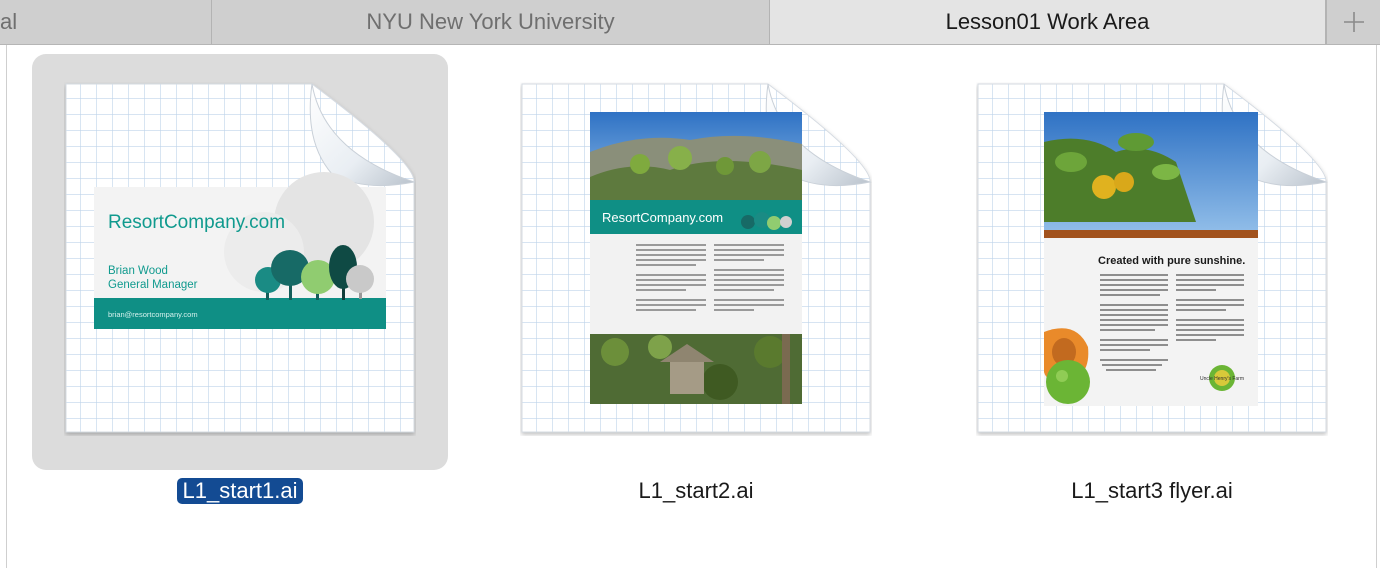 The height and width of the screenshot is (568, 1380). I want to click on flyer-badge: Uncle Henry's Farm, so click(1222, 379).